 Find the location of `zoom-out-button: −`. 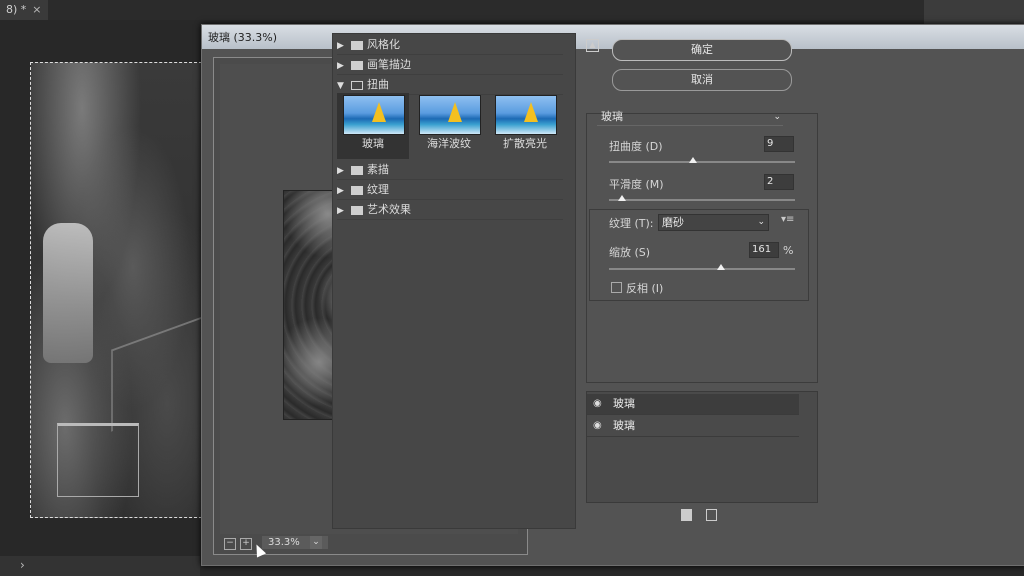

zoom-out-button: − is located at coordinates (230, 544).